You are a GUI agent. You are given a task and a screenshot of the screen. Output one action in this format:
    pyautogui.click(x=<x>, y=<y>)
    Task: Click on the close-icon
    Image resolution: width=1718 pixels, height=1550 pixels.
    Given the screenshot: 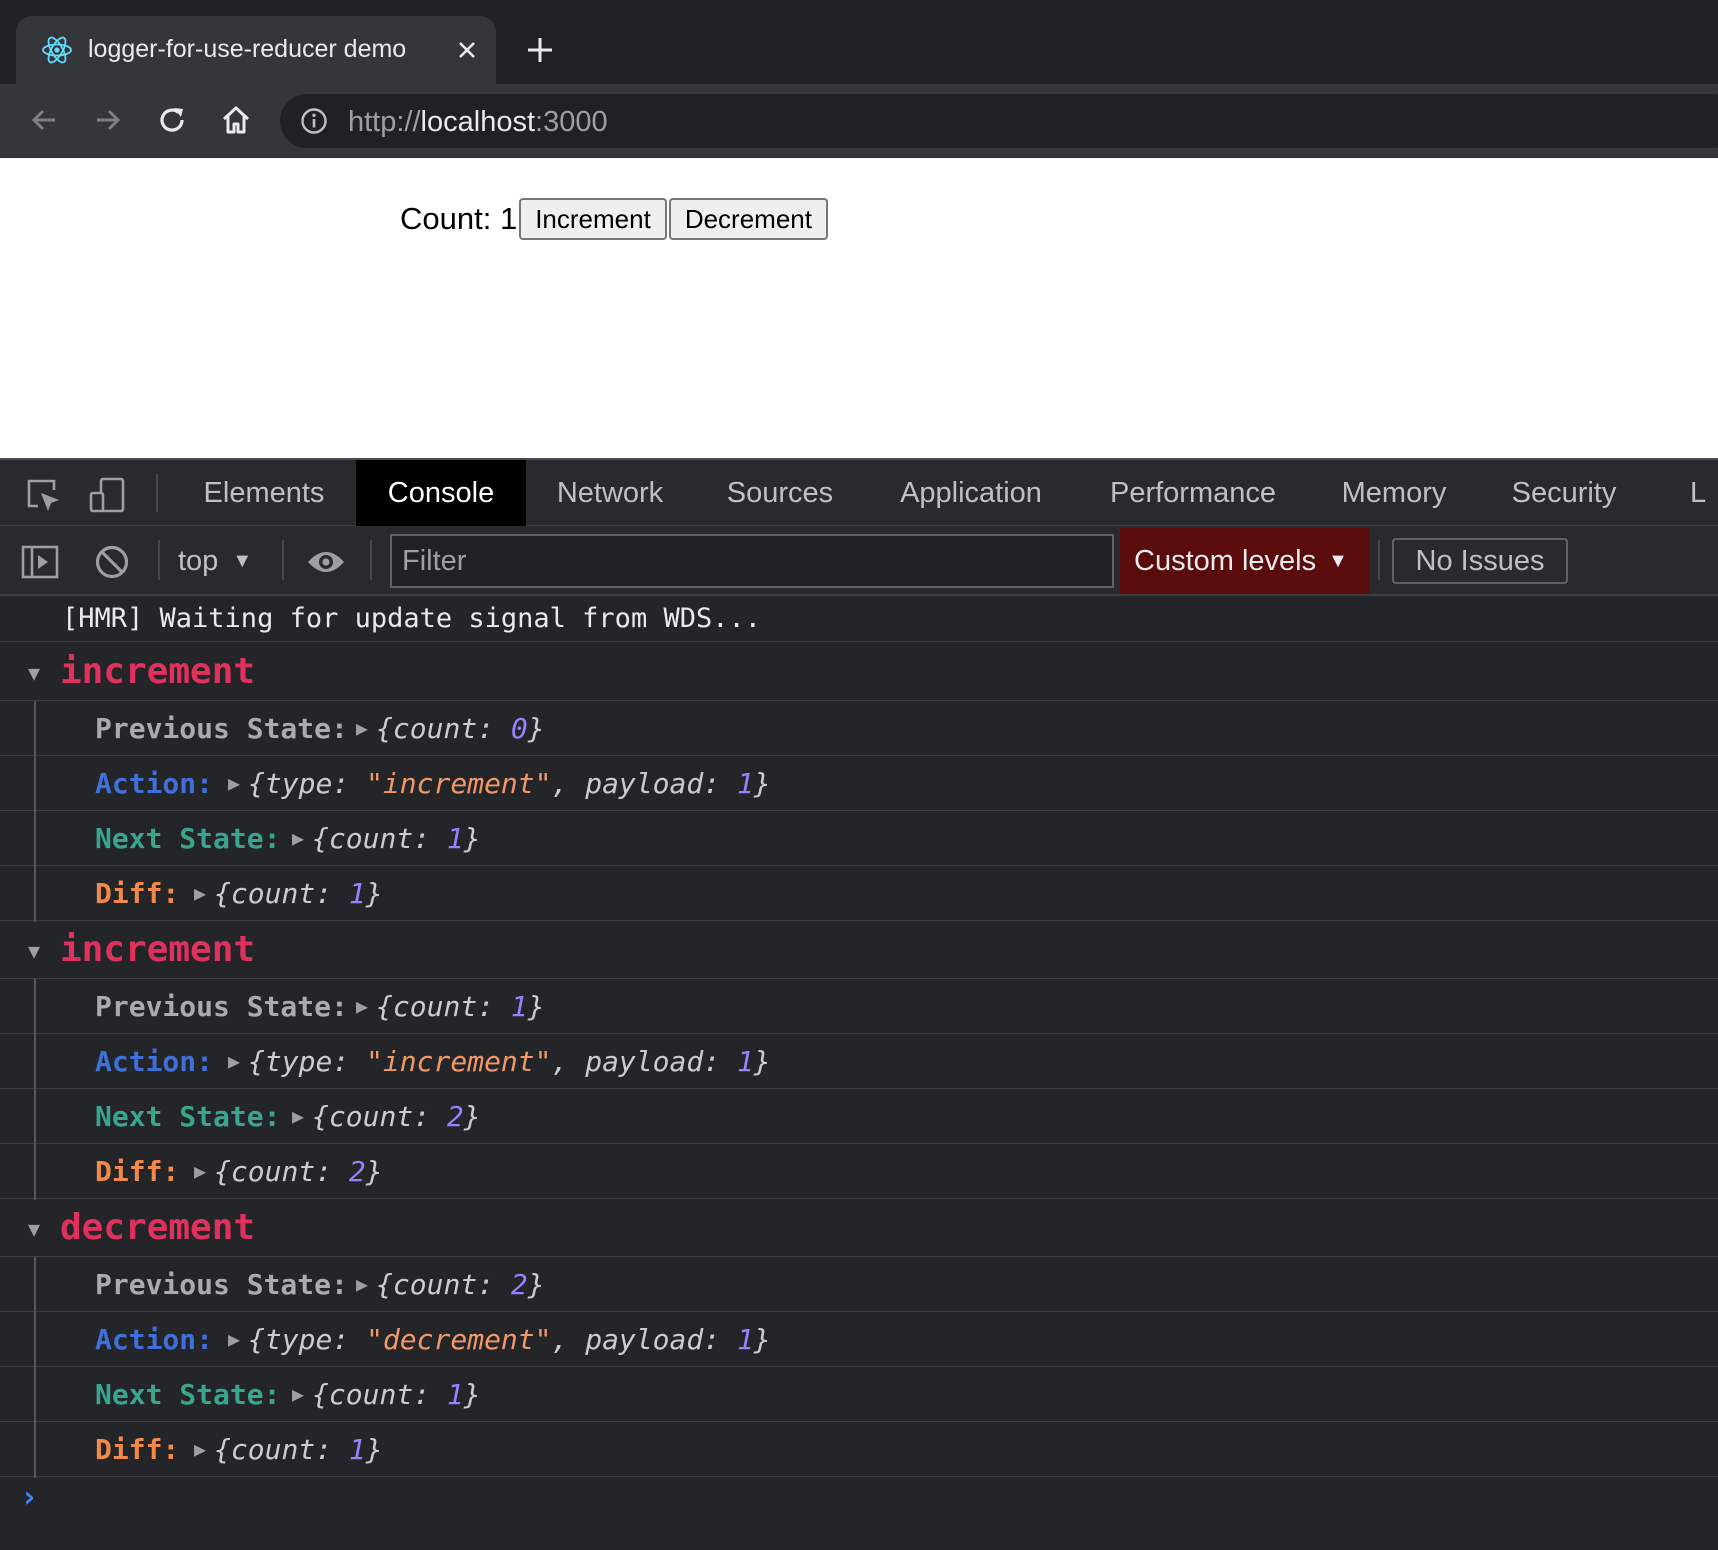 What is the action you would take?
    pyautogui.click(x=467, y=50)
    